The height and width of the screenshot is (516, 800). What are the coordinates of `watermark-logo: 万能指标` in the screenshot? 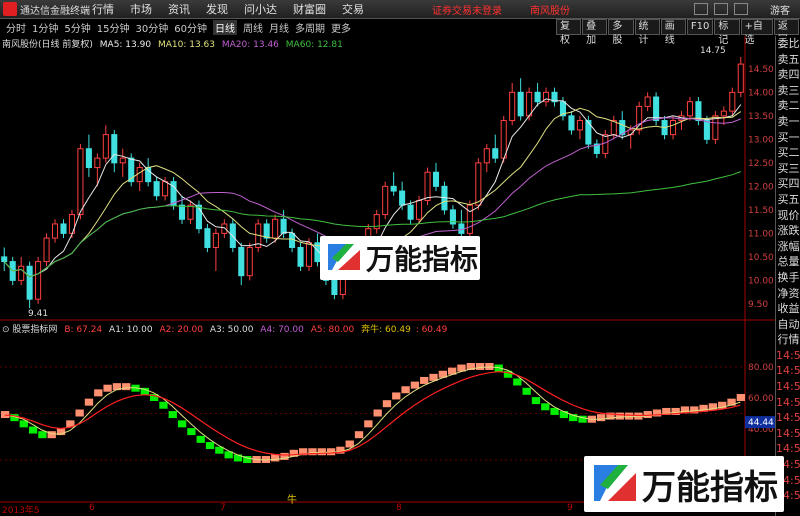 It's located at (400, 258).